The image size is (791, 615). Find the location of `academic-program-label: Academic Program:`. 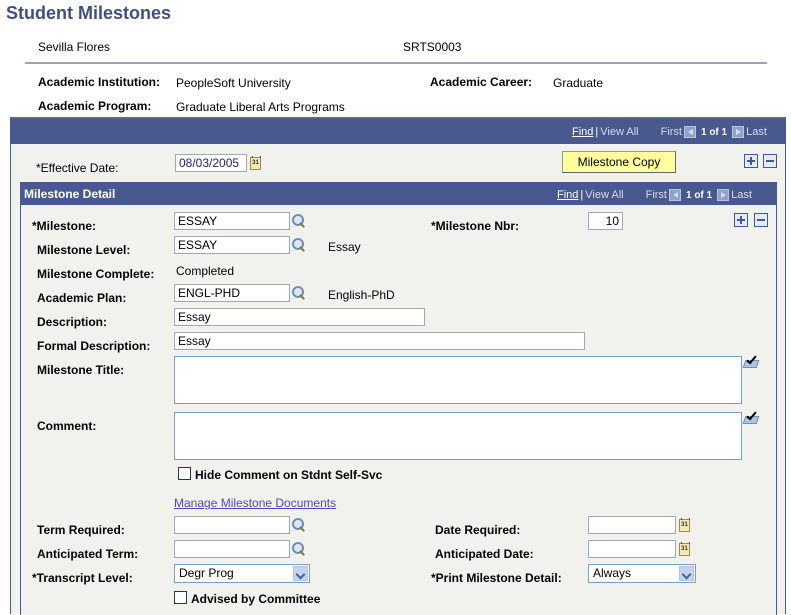

academic-program-label: Academic Program: is located at coordinates (95, 106).